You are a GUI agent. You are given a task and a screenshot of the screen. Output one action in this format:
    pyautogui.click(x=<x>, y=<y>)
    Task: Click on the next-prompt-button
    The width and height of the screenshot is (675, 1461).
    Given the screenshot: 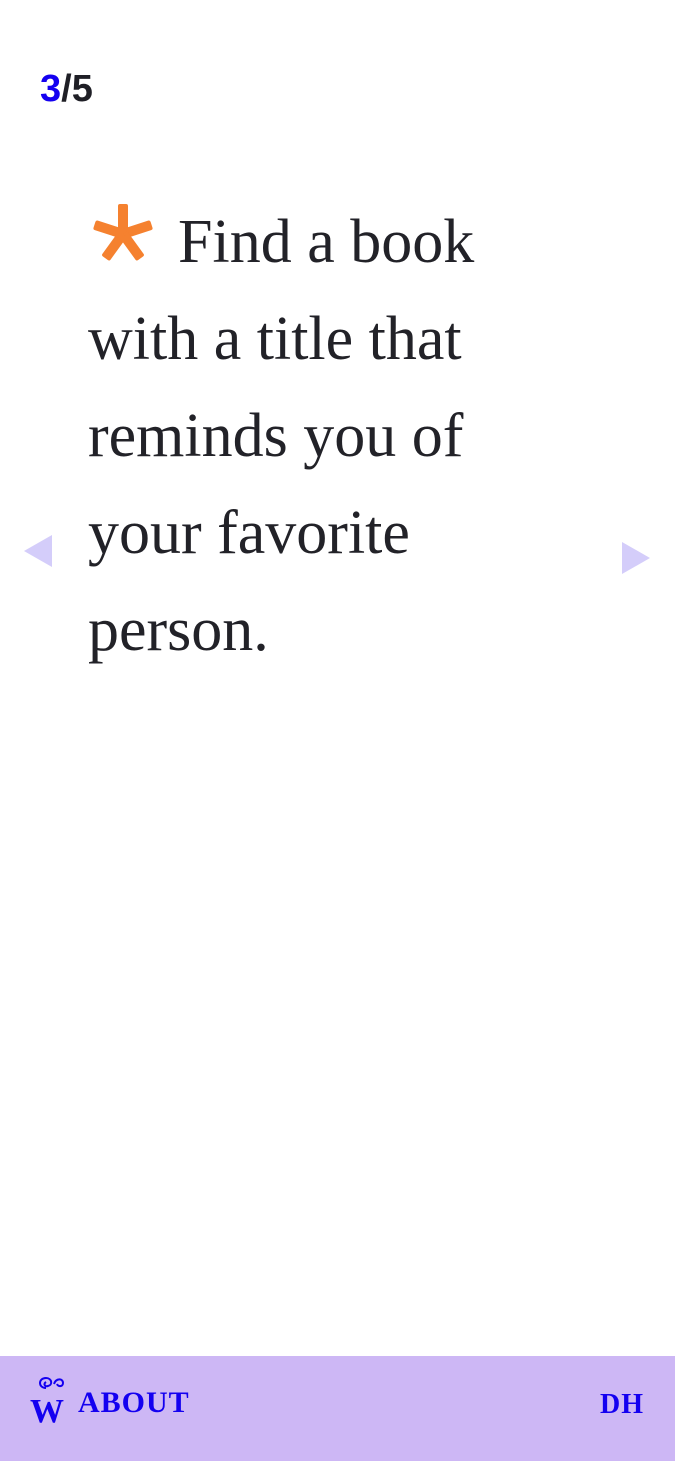 What is the action you would take?
    pyautogui.click(x=636, y=558)
    